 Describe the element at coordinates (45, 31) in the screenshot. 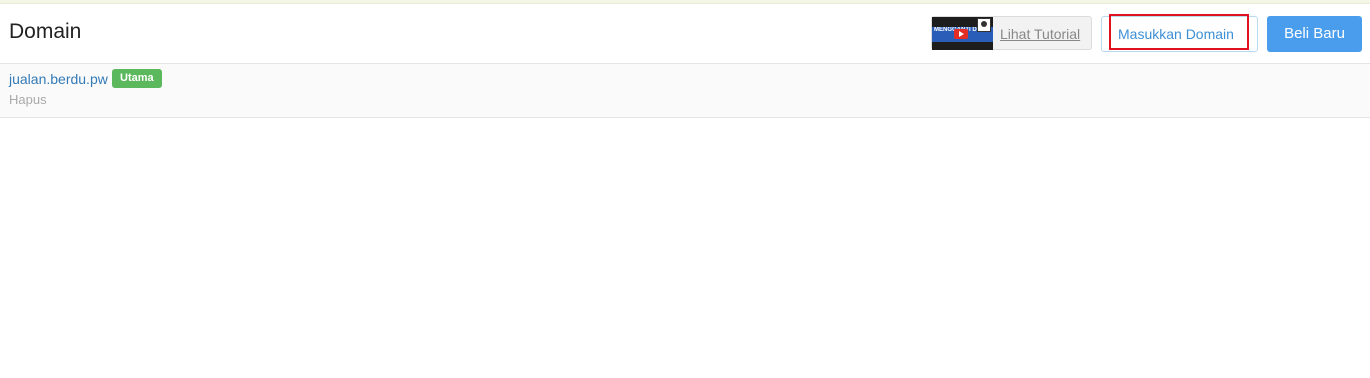

I see `page-title: Domain` at that location.